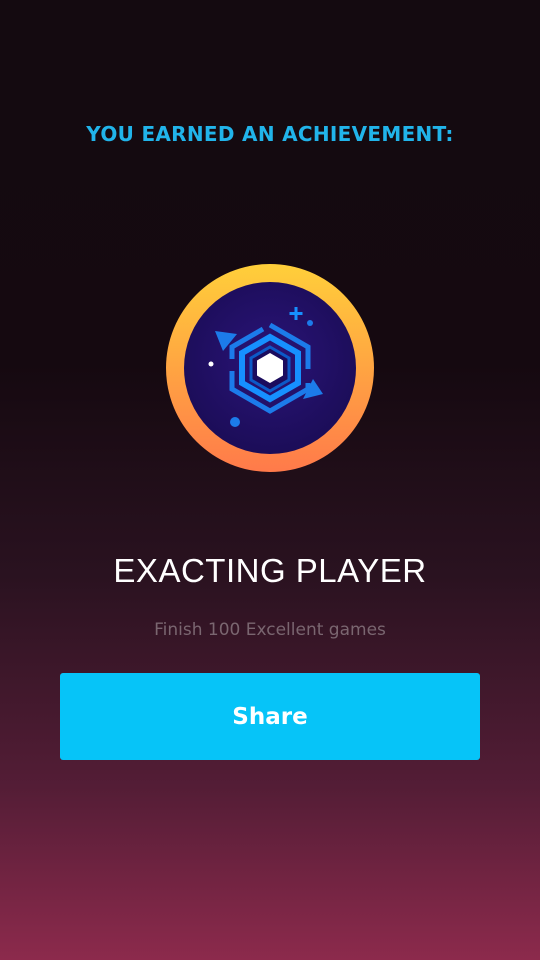 The height and width of the screenshot is (960, 540). What do you see at coordinates (270, 716) in the screenshot?
I see `share-button: Share` at bounding box center [270, 716].